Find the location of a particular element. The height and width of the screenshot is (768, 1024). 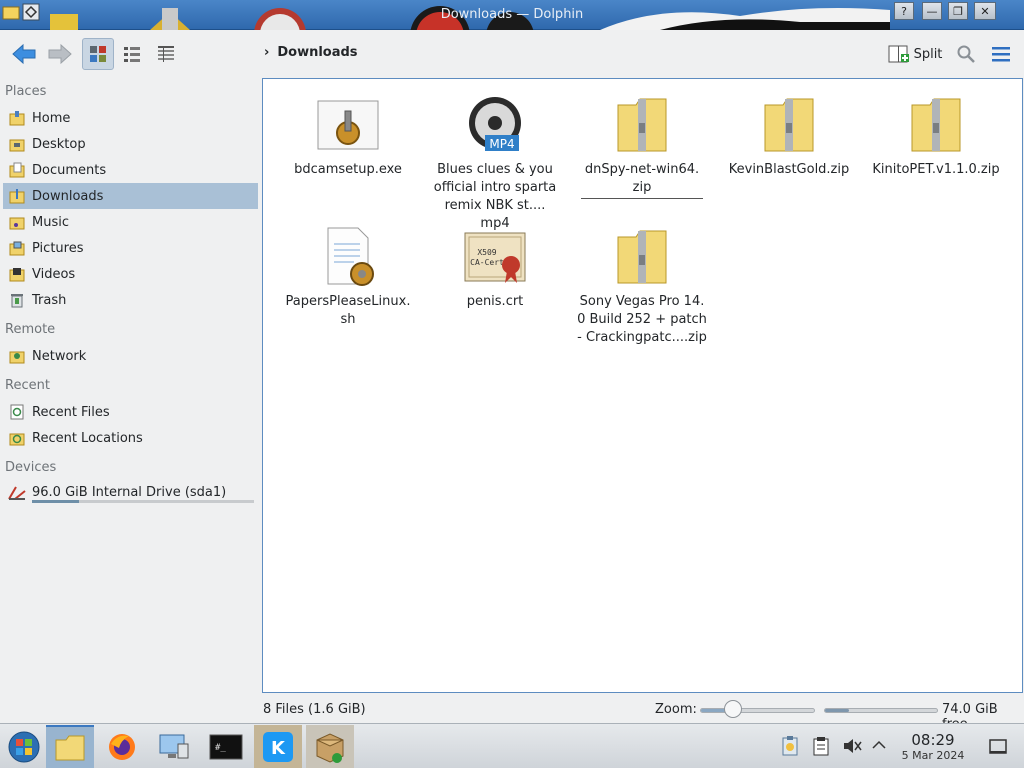

back-button is located at coordinates (24, 54).